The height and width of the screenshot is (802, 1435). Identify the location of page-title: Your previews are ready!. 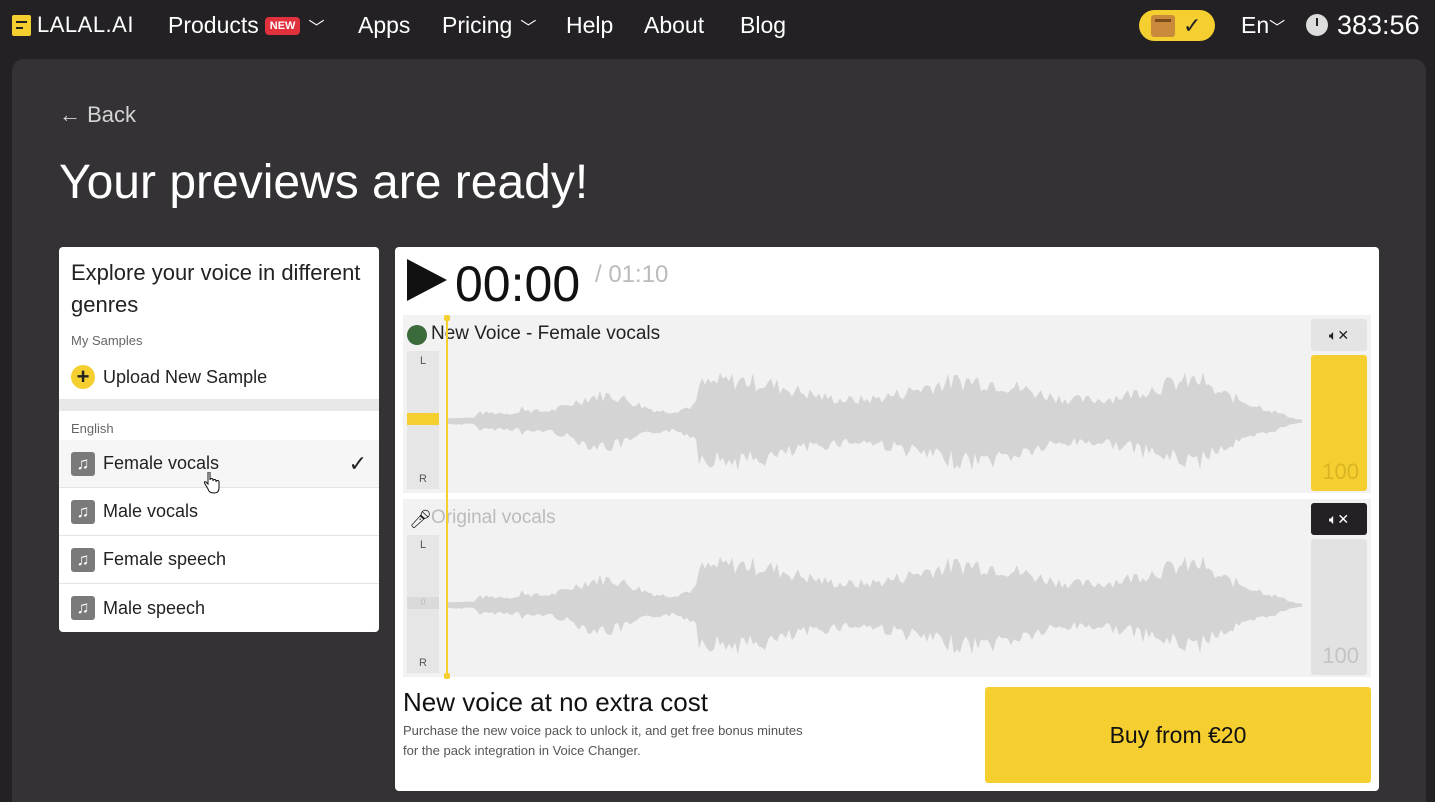
(324, 182).